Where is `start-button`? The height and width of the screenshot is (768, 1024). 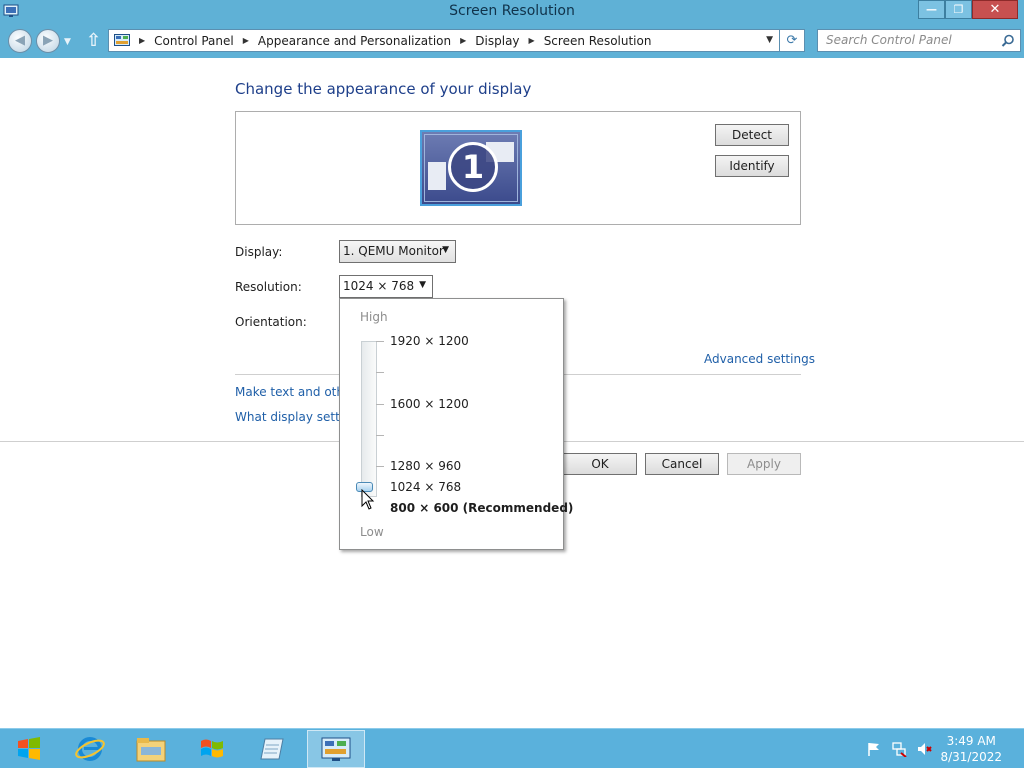 start-button is located at coordinates (29, 749).